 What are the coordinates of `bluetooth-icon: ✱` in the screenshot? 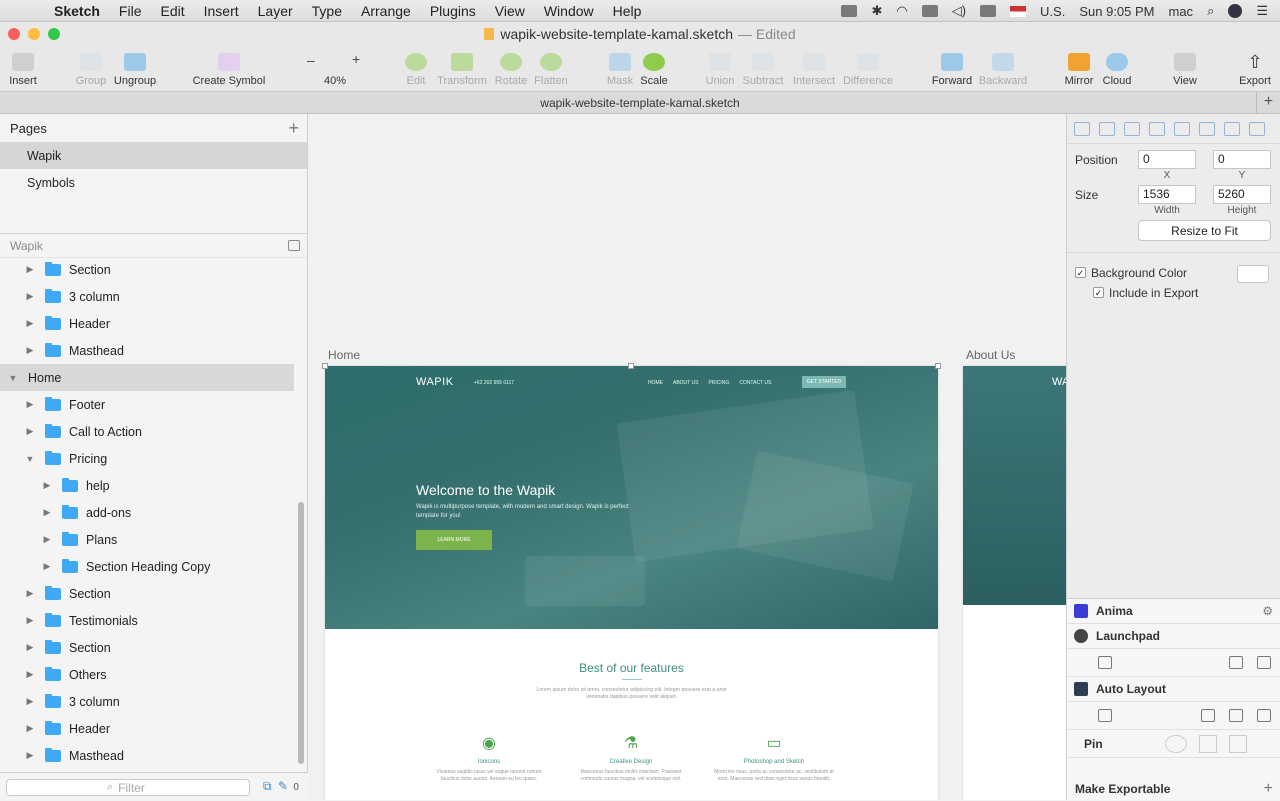 It's located at (876, 11).